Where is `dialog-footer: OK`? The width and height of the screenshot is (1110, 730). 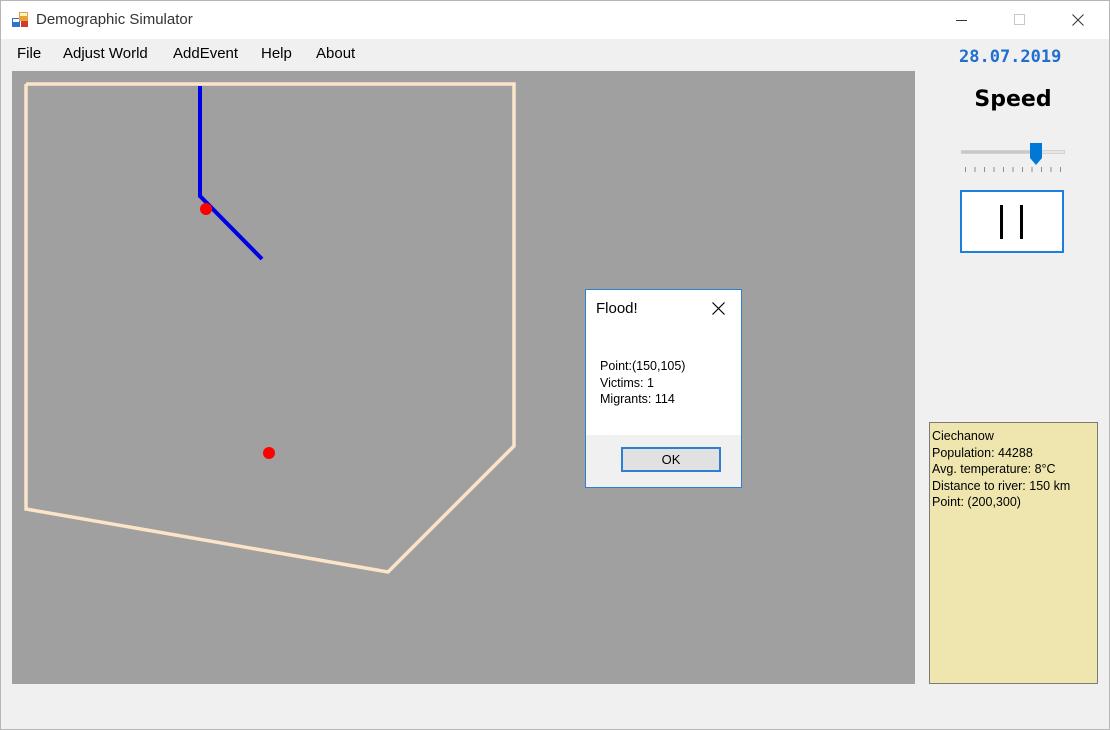 dialog-footer: OK is located at coordinates (663, 461).